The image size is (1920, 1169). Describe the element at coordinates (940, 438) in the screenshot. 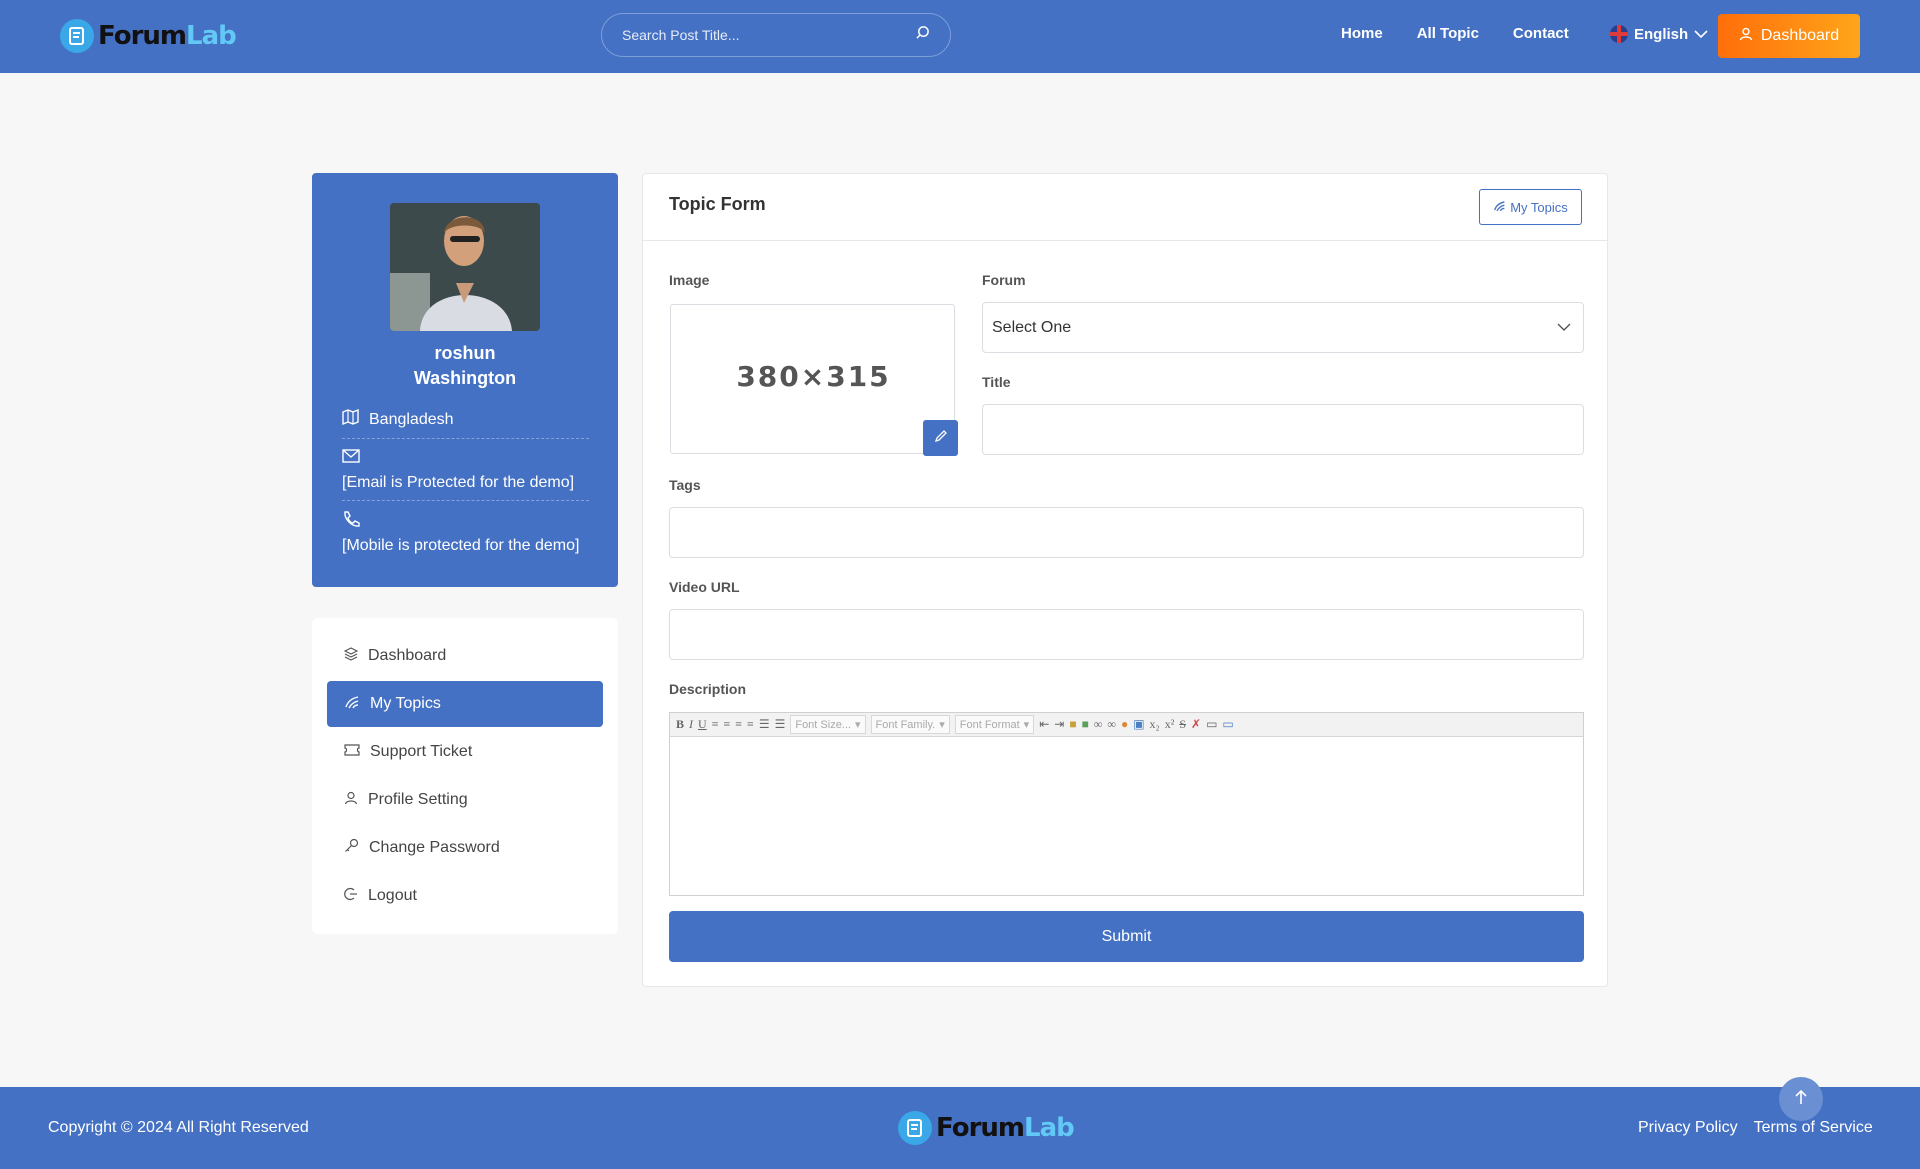

I see `image-edit-button` at that location.